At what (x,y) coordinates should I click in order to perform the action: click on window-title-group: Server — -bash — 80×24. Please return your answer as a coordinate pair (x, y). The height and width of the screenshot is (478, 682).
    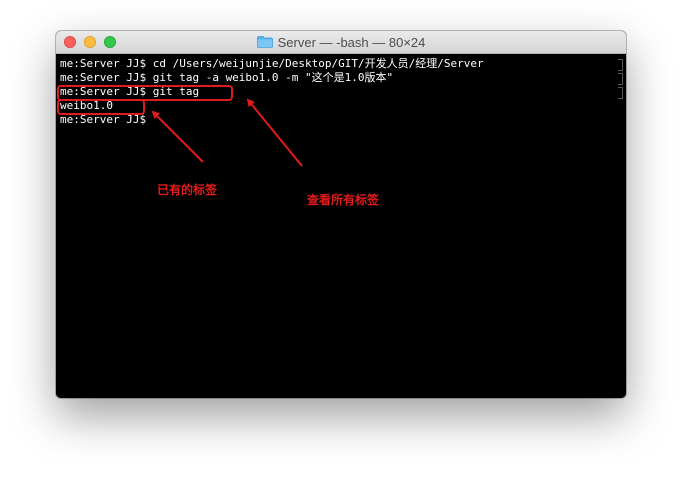
    Looking at the image, I should click on (341, 42).